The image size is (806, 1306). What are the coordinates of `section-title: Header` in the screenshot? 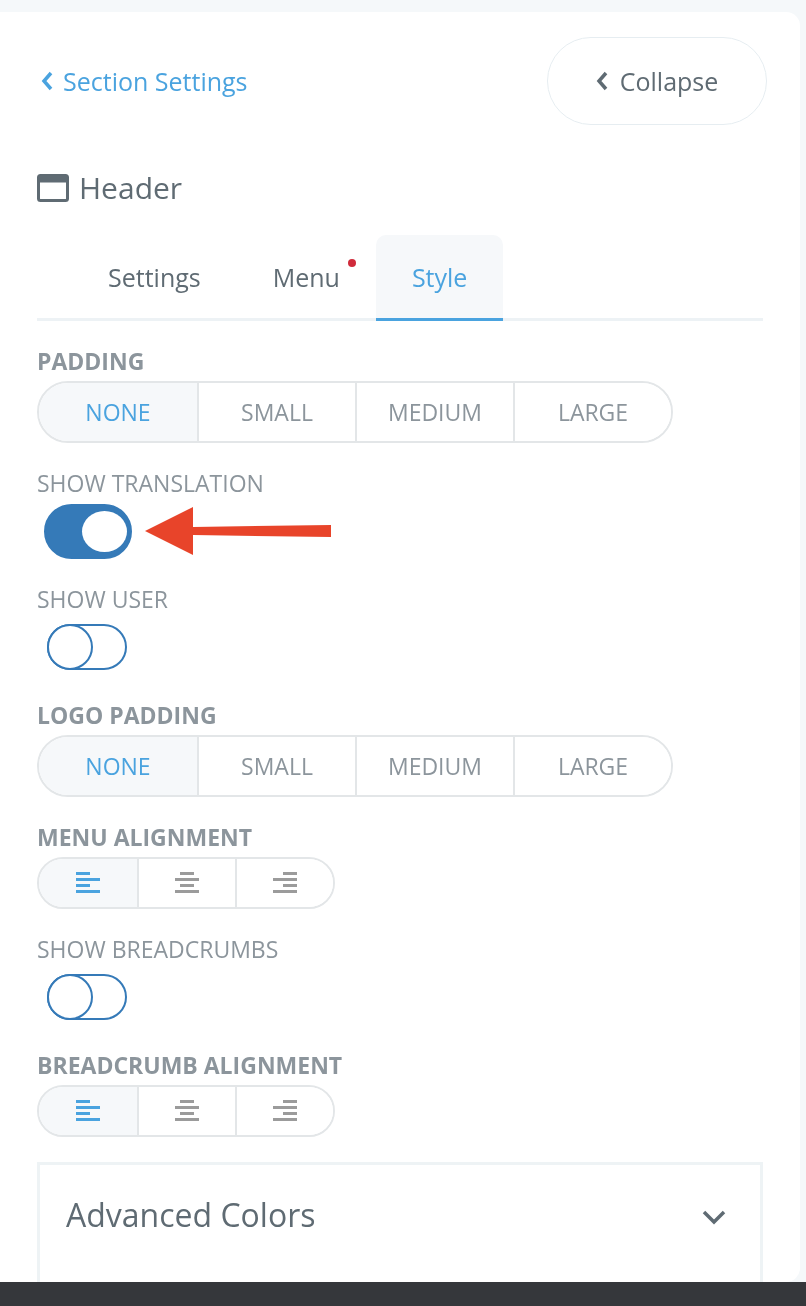 It's located at (131, 187).